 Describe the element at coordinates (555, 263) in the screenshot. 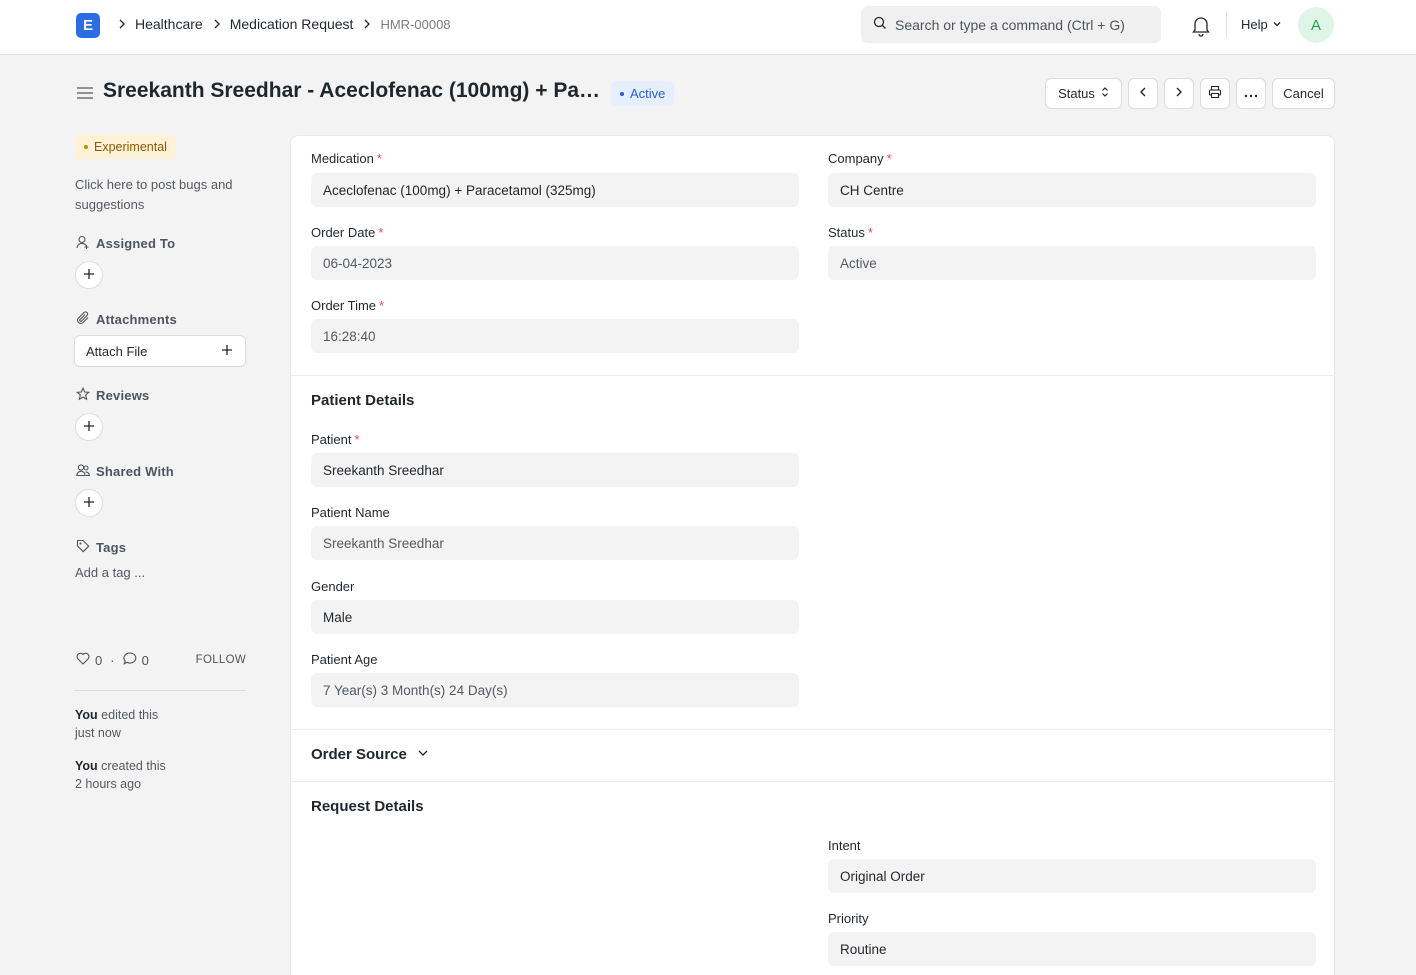

I see `order-date-field: 06-04-2023` at that location.